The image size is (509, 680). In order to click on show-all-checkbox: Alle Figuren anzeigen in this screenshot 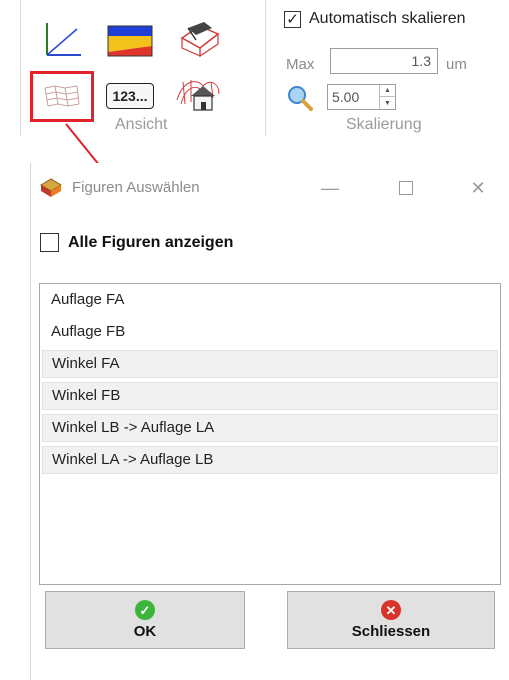, I will do `click(136, 242)`.